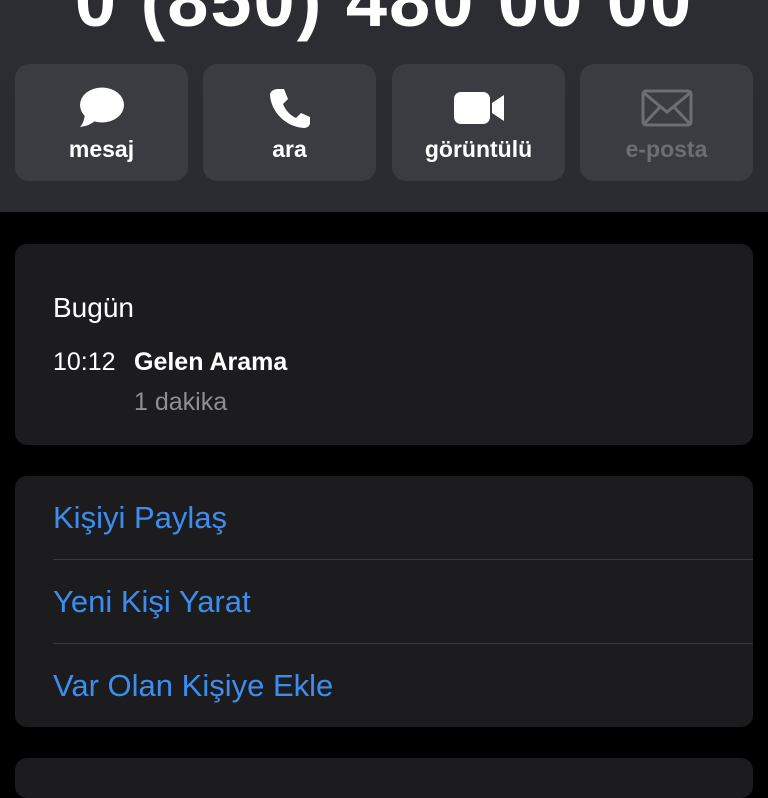 Image resolution: width=768 pixels, height=798 pixels. I want to click on message-button: mesaj, so click(101, 122).